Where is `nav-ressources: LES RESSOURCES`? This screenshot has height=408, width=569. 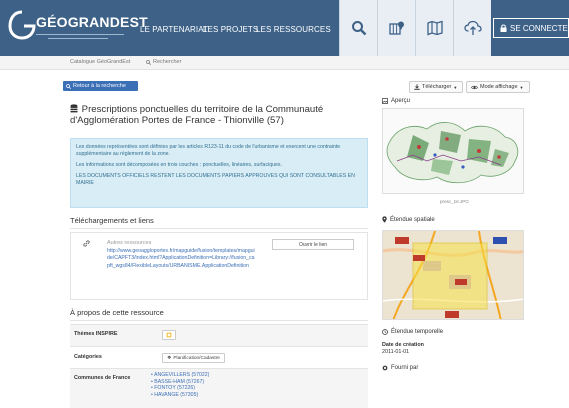
nav-ressources: LES RESSOURCES is located at coordinates (293, 29).